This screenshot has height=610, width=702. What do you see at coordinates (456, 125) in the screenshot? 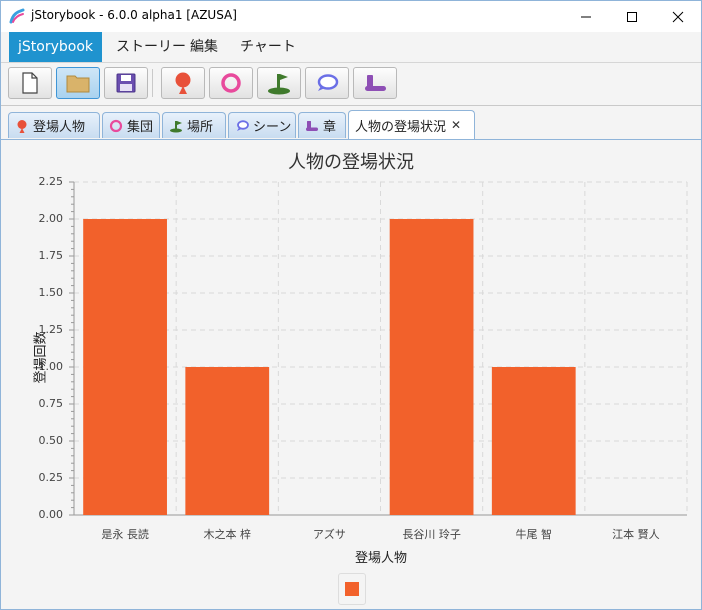
I see `tab-close-icon: ✕` at bounding box center [456, 125].